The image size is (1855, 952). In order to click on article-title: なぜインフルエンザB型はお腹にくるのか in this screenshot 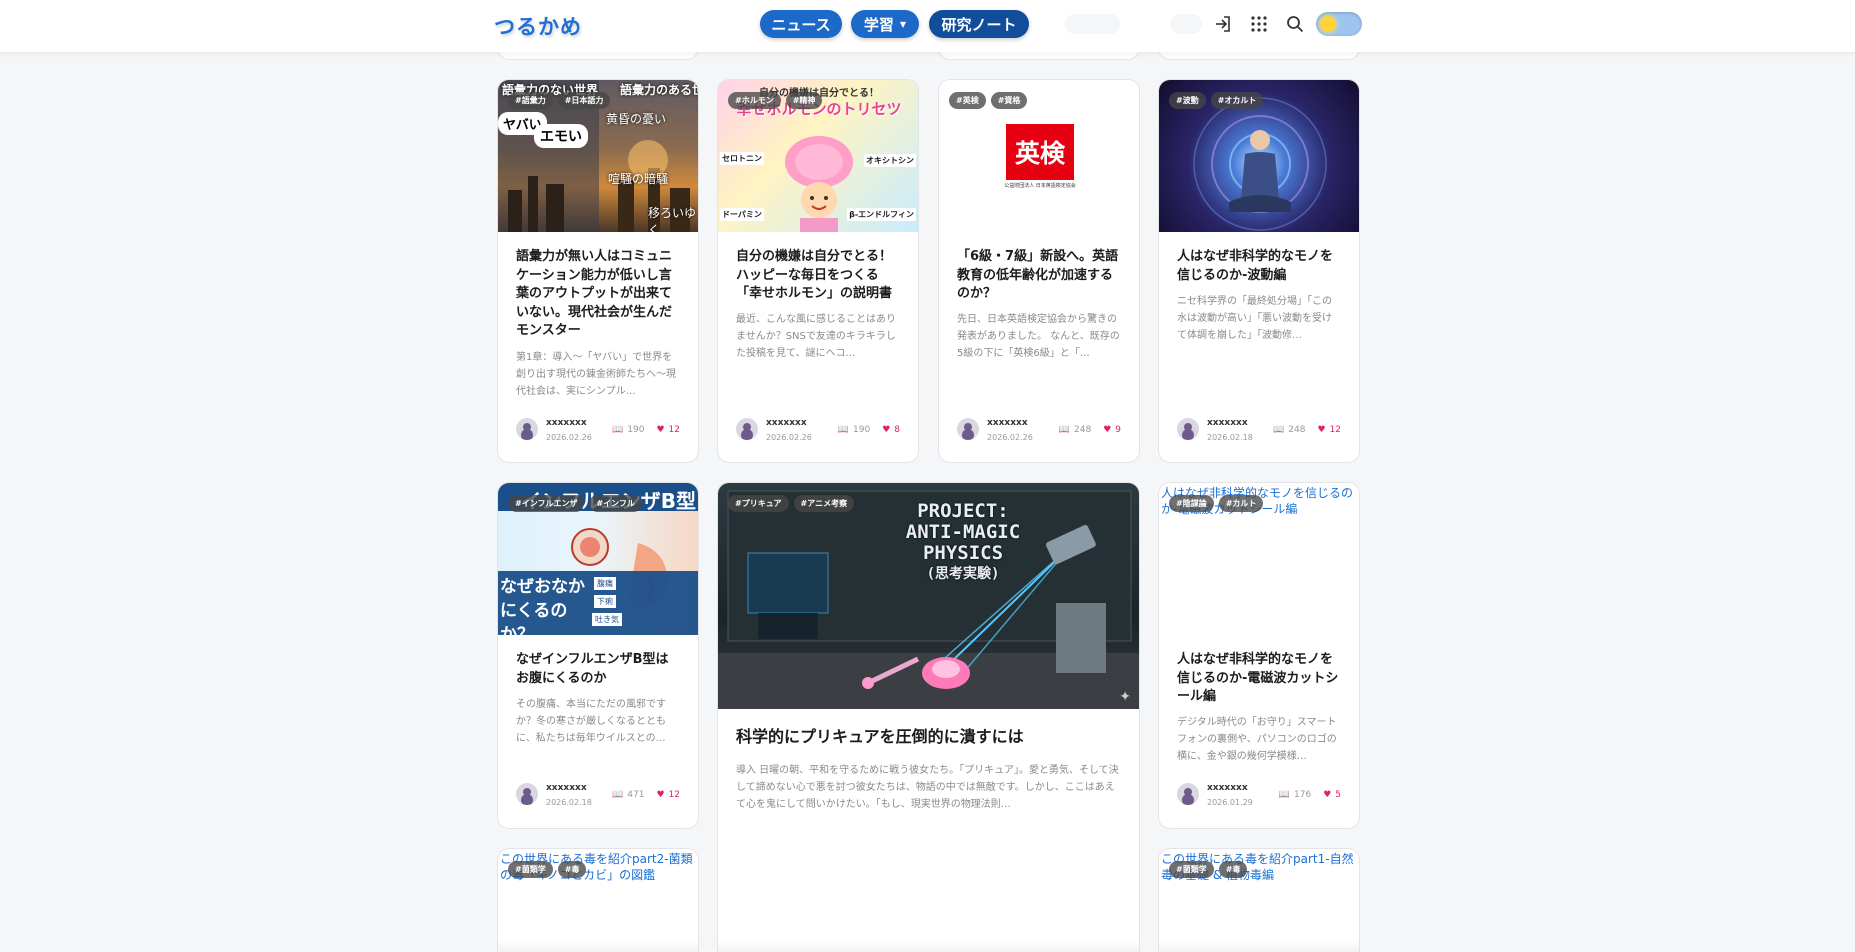, I will do `click(598, 669)`.